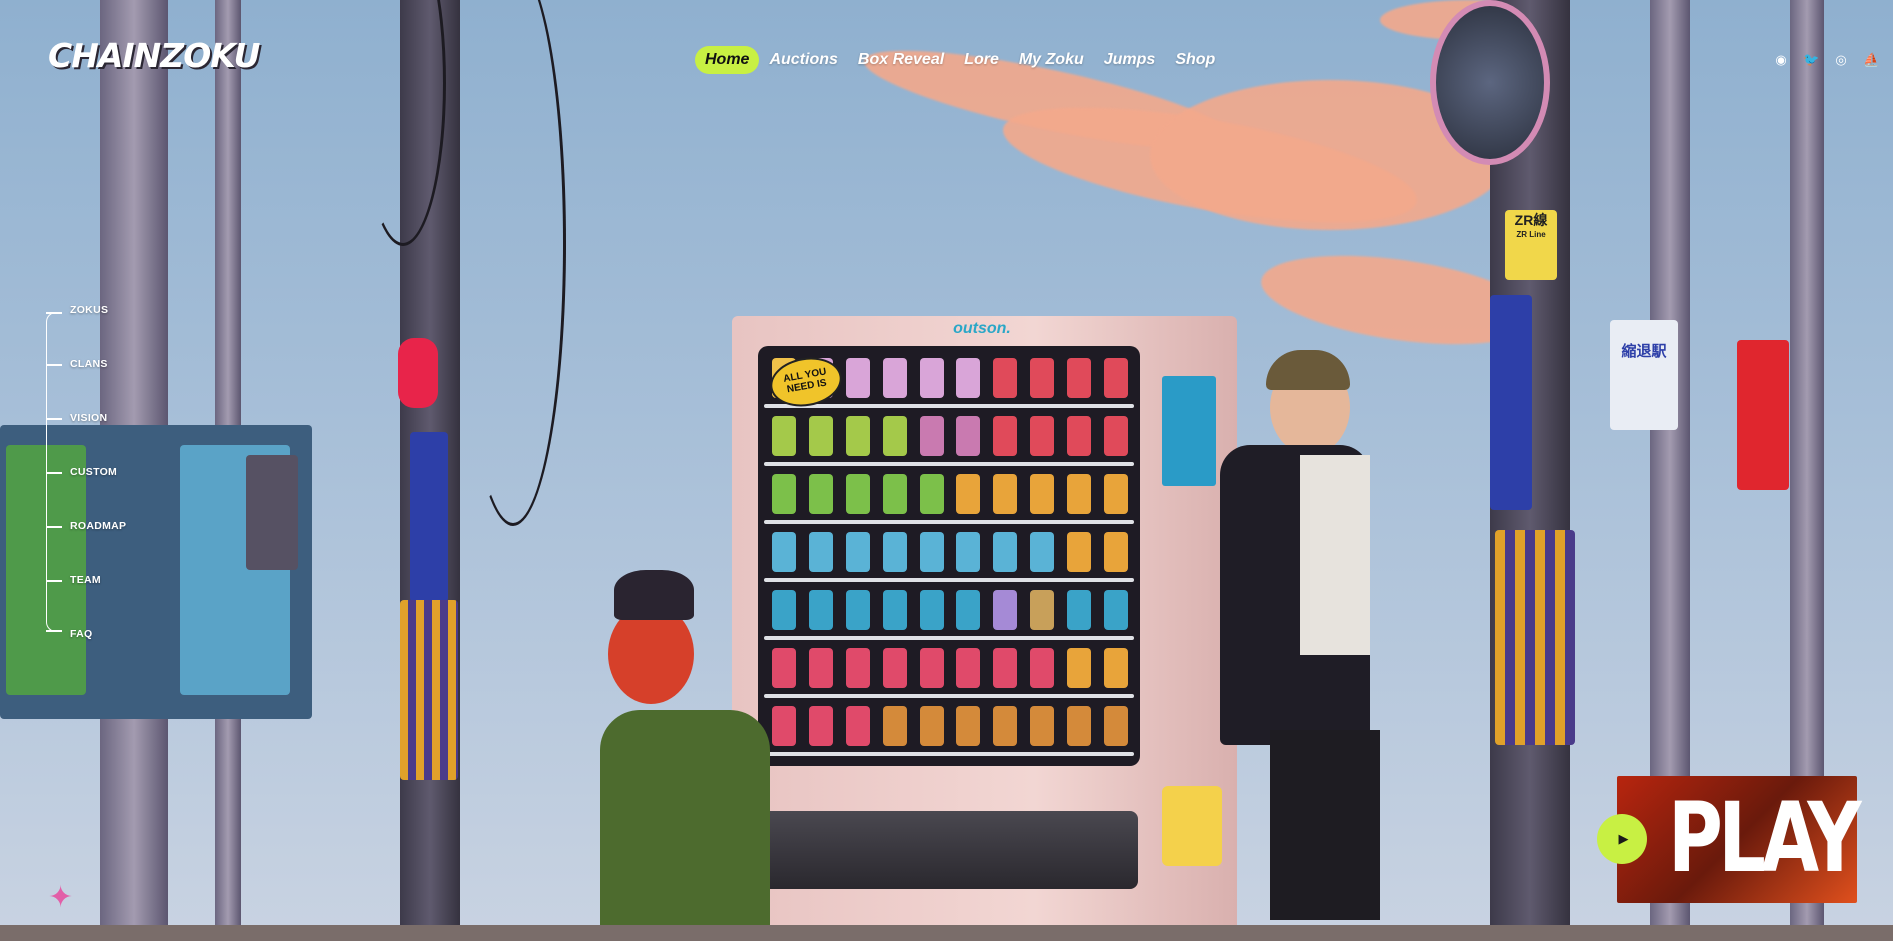  I want to click on twitter-icon: 🐦, so click(1811, 60).